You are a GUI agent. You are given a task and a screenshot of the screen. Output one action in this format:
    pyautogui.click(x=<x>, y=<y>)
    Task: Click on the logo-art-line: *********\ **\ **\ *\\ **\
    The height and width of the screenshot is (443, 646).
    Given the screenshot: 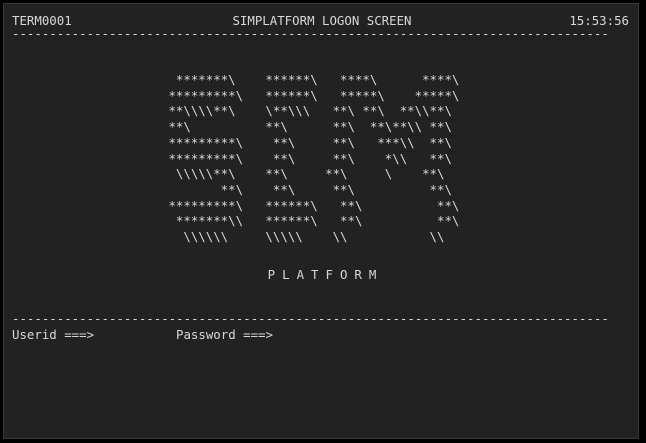 What is the action you would take?
    pyautogui.click(x=306, y=158)
    